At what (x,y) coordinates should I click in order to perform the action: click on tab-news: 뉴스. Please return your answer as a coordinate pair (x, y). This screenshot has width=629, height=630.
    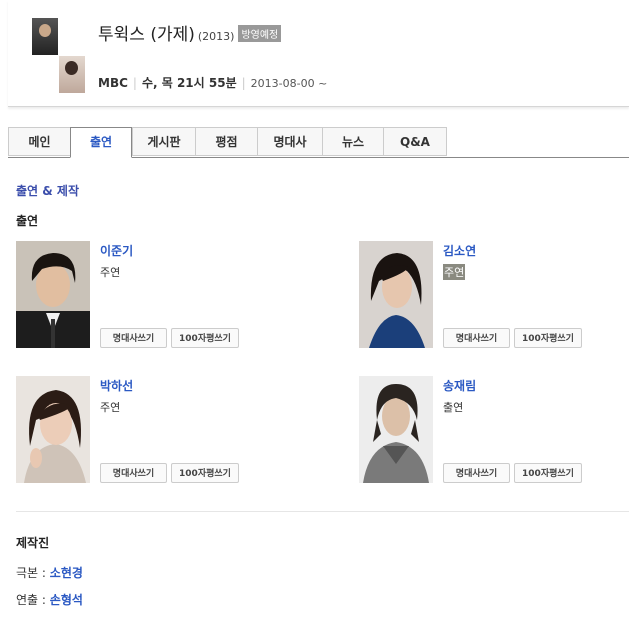
    Looking at the image, I should click on (352, 141).